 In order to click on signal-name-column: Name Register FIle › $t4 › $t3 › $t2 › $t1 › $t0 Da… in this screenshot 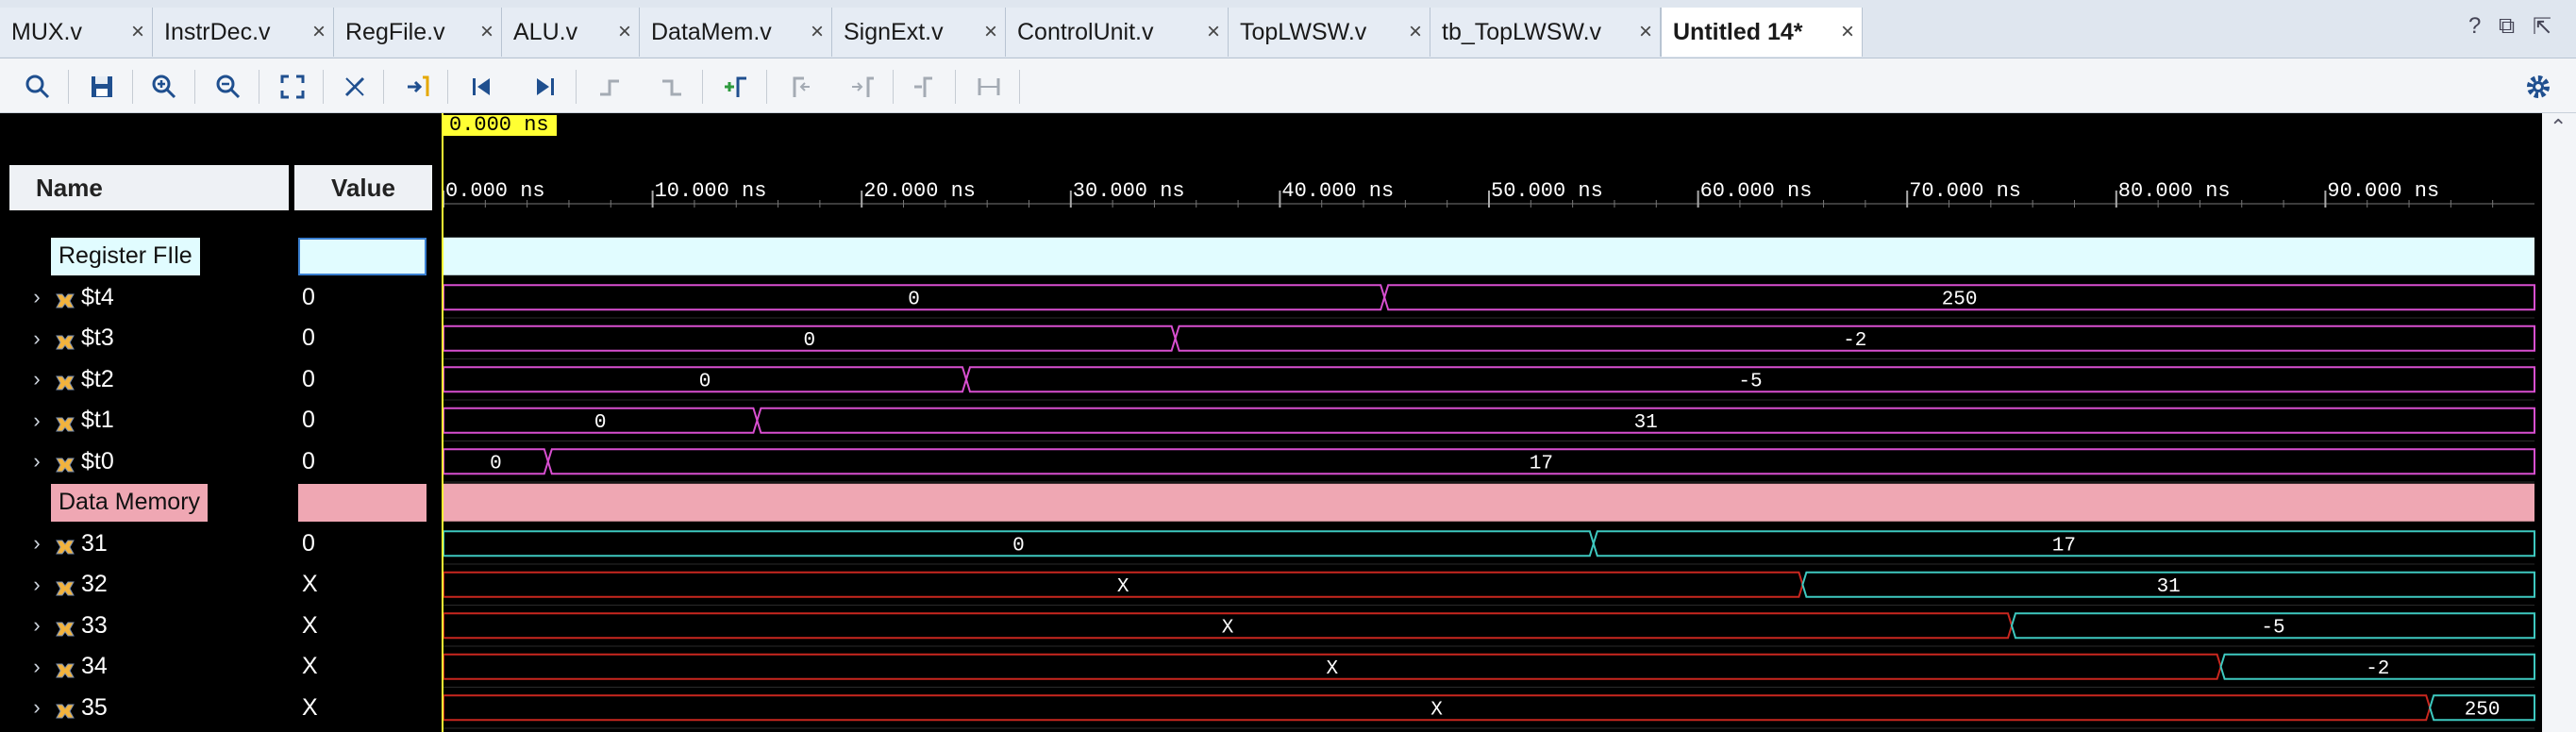, I will do `click(149, 422)`.